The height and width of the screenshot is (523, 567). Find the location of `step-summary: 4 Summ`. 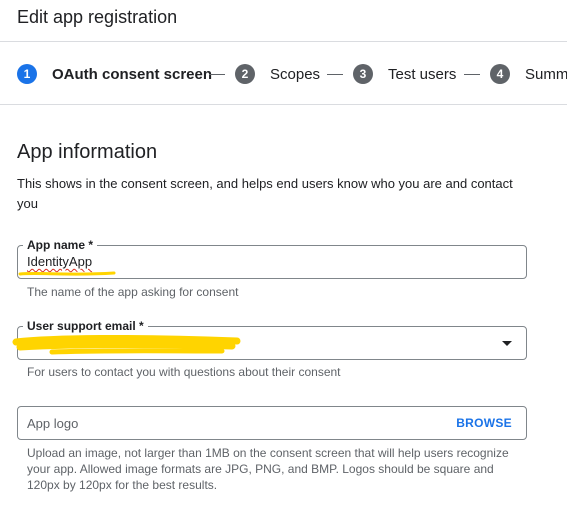

step-summary: 4 Summ is located at coordinates (528, 74).